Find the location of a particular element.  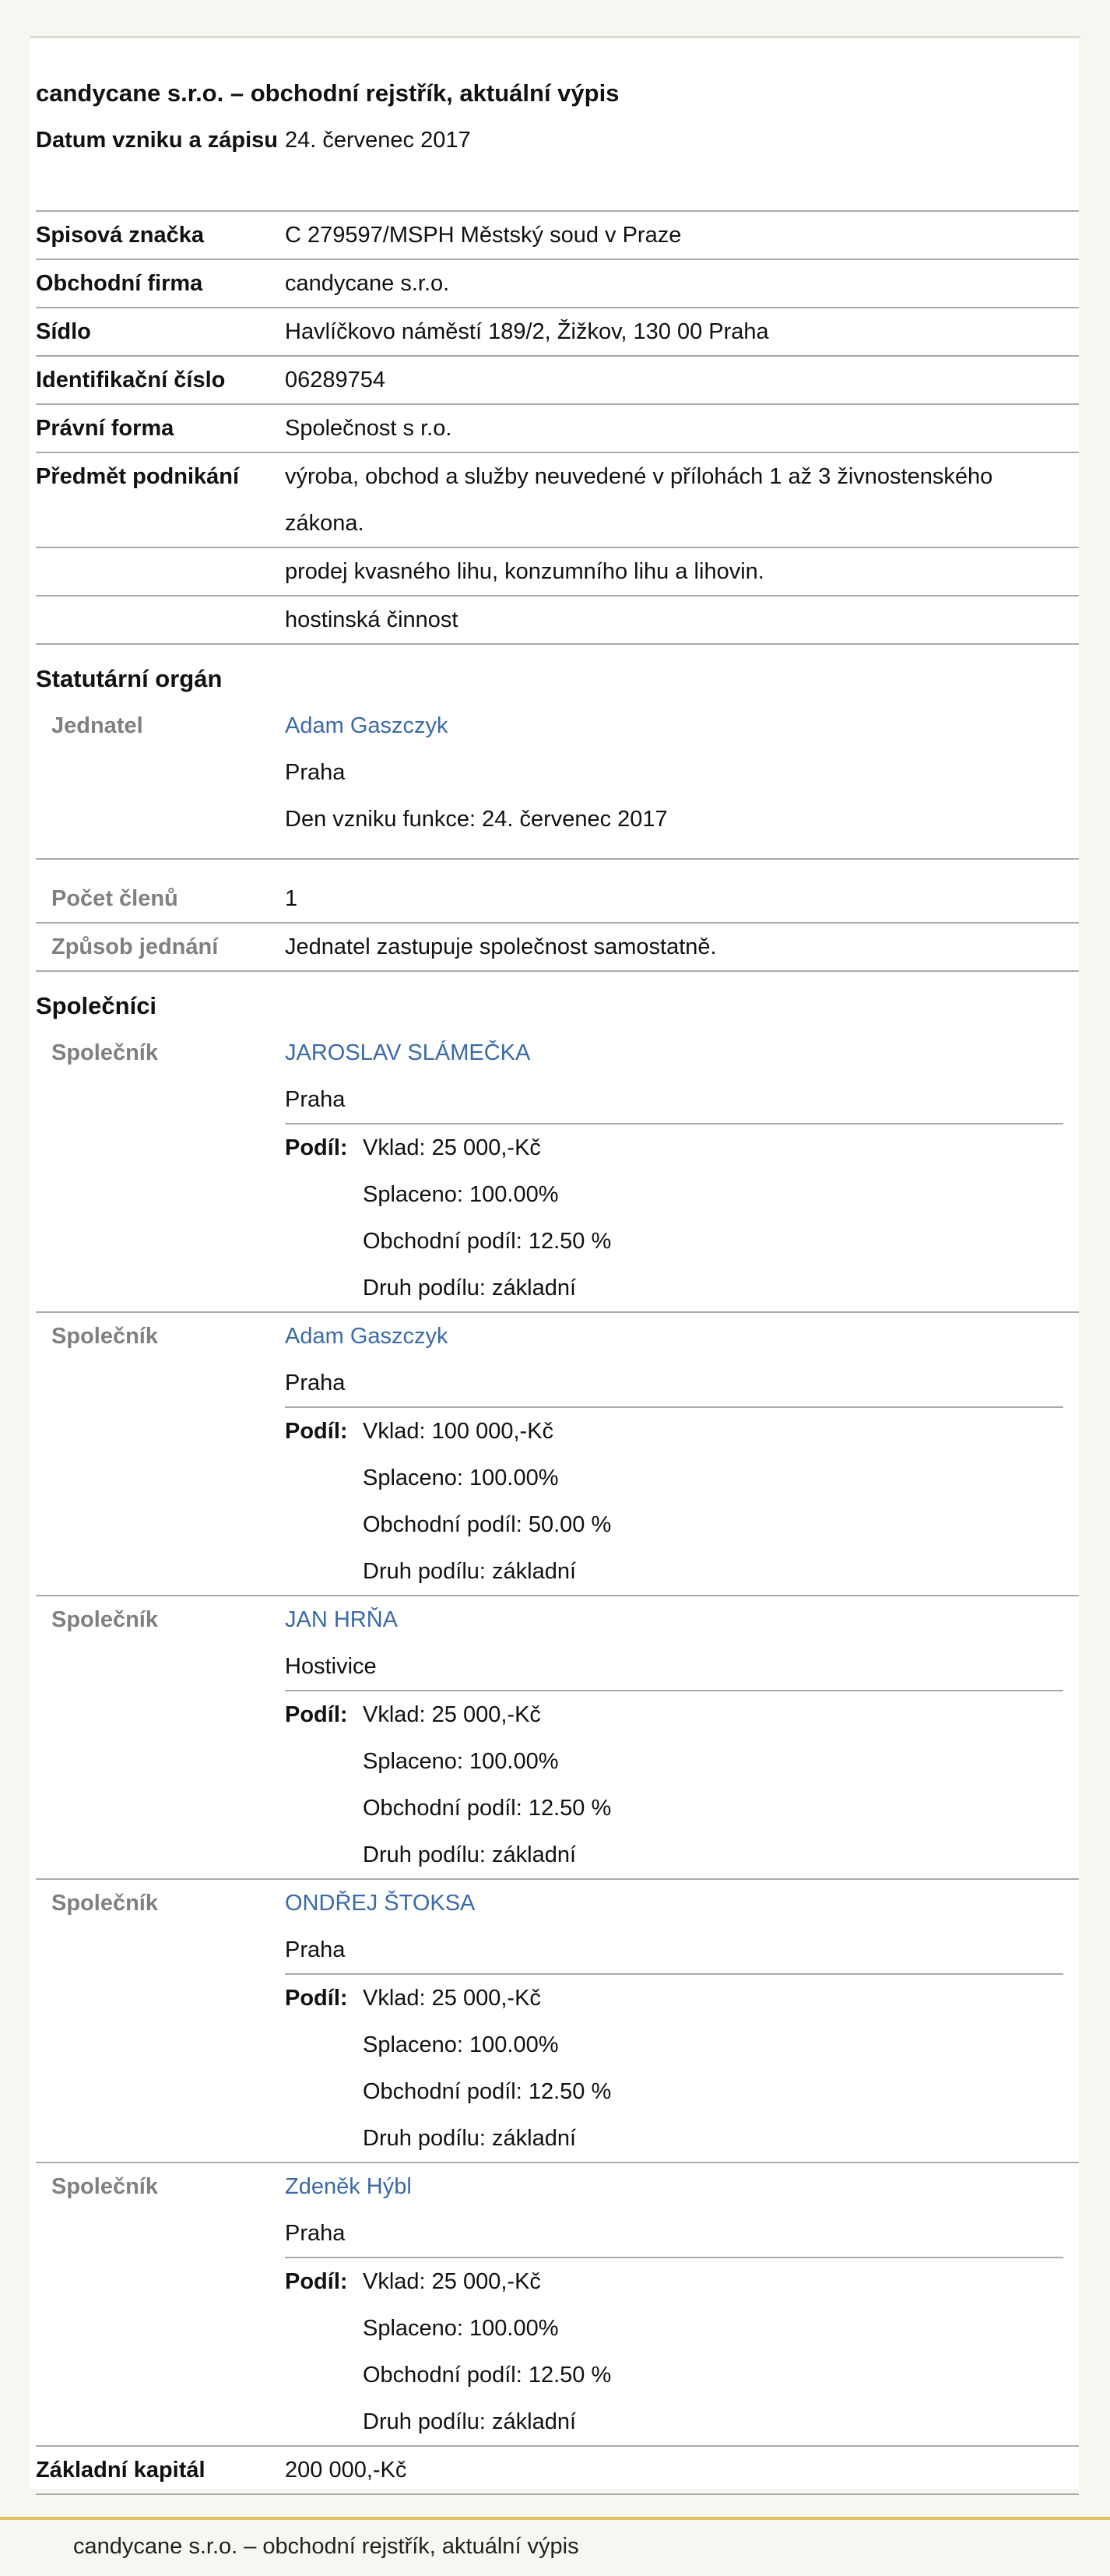

row-label: Spisová značka is located at coordinates (120, 235).